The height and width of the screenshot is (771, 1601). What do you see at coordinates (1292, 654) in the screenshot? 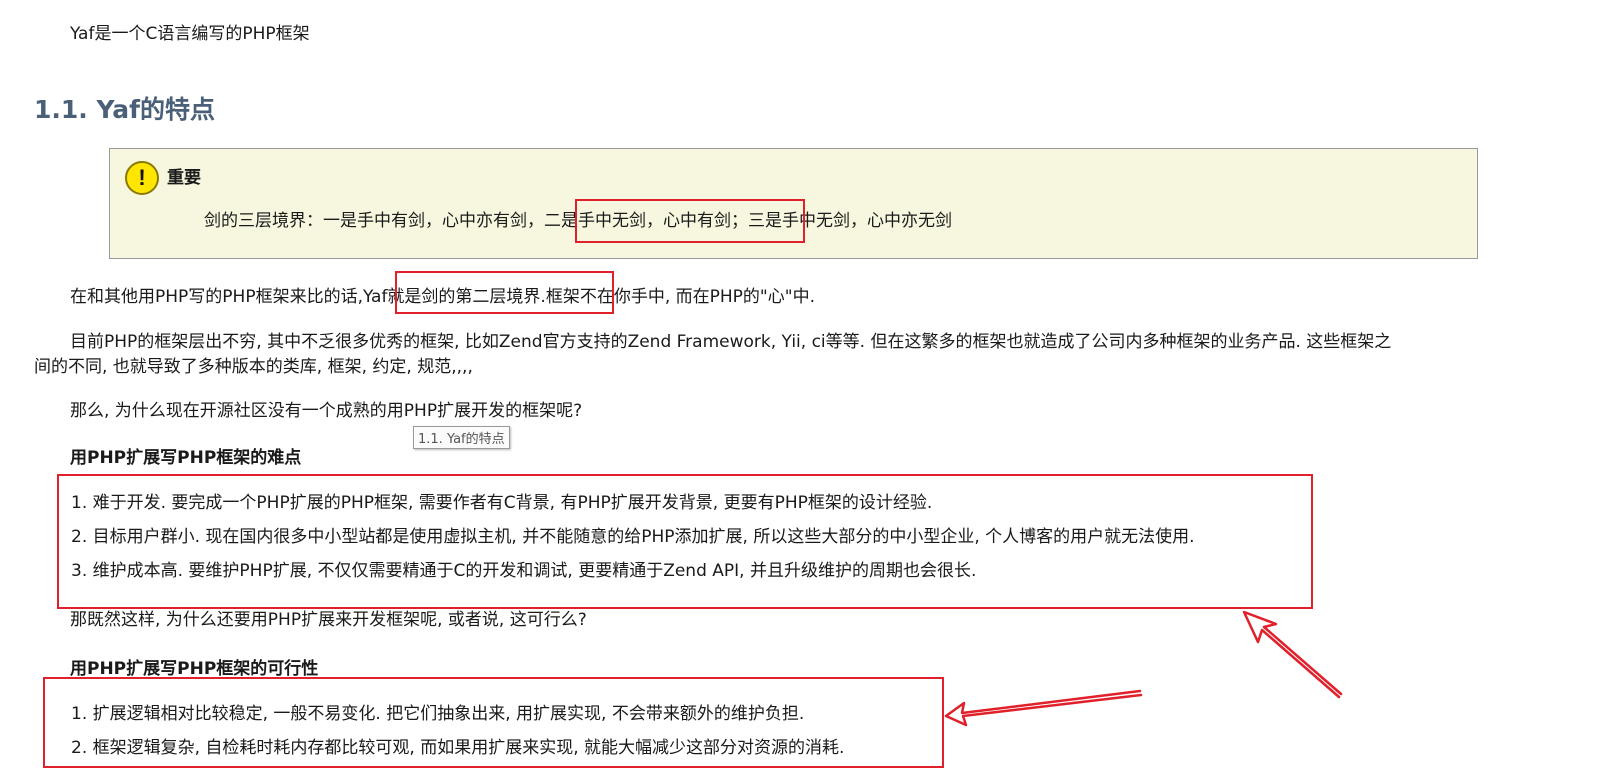
I see `arrow-to-difficulties` at bounding box center [1292, 654].